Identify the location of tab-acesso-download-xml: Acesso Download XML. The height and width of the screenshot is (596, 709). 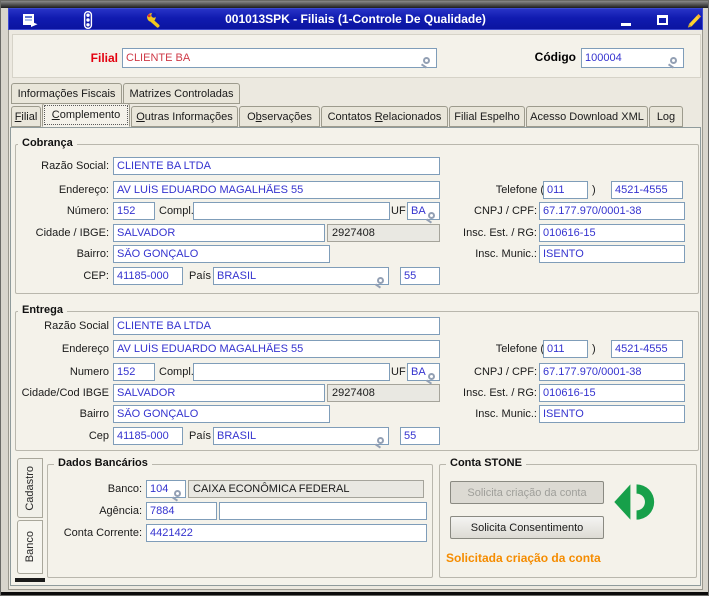
(587, 116).